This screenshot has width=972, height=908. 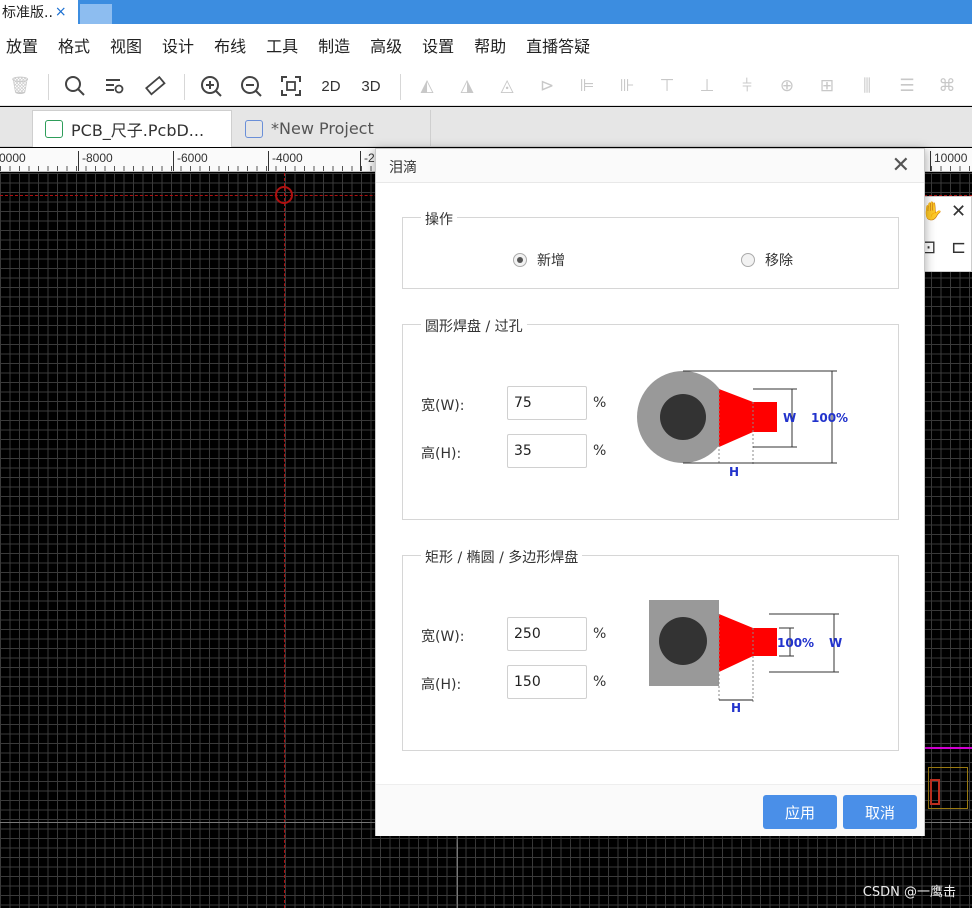 I want to click on operation-group: 操作 新增 移除, so click(x=650, y=249).